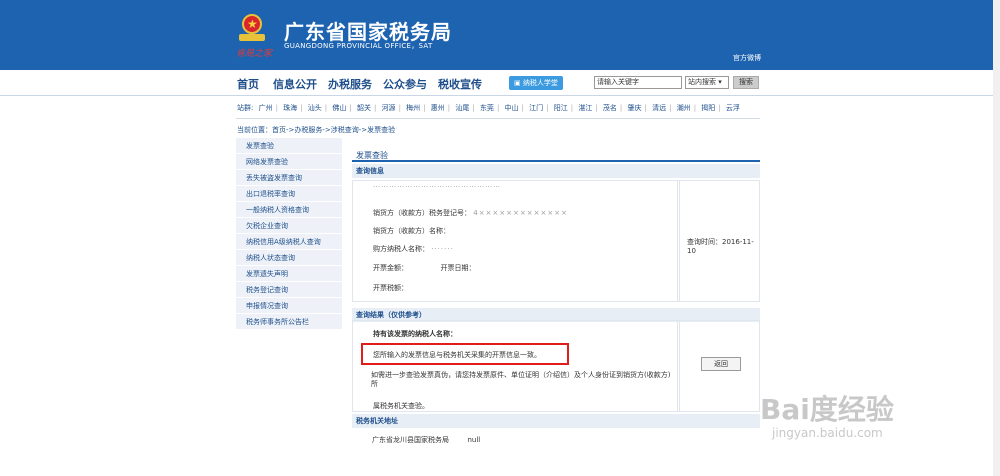  What do you see at coordinates (364, 108) in the screenshot?
I see `station-shaoguan: 韶关` at bounding box center [364, 108].